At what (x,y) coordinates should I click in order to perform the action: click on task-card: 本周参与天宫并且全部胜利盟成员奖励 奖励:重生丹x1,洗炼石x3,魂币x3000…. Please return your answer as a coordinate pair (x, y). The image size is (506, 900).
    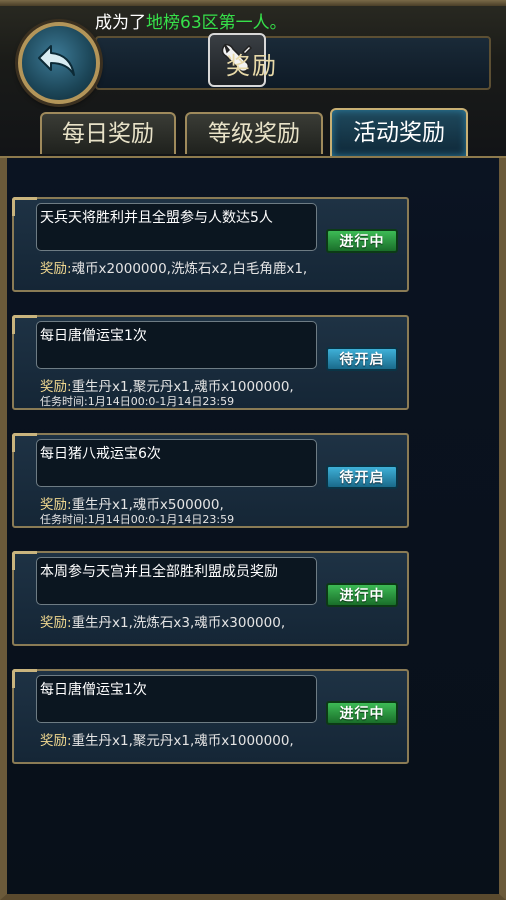
    Looking at the image, I should click on (210, 598).